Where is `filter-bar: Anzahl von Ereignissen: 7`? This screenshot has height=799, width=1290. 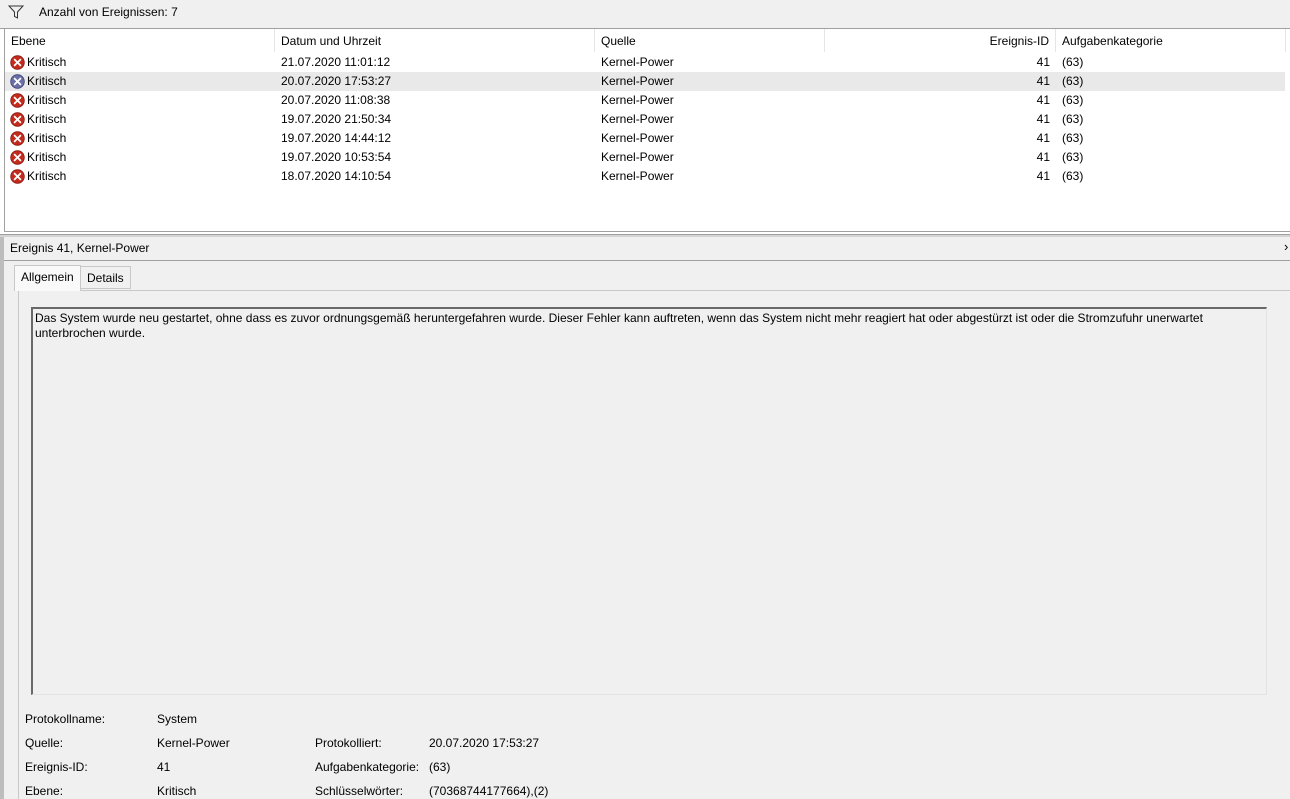 filter-bar: Anzahl von Ereignissen: 7 is located at coordinates (645, 14).